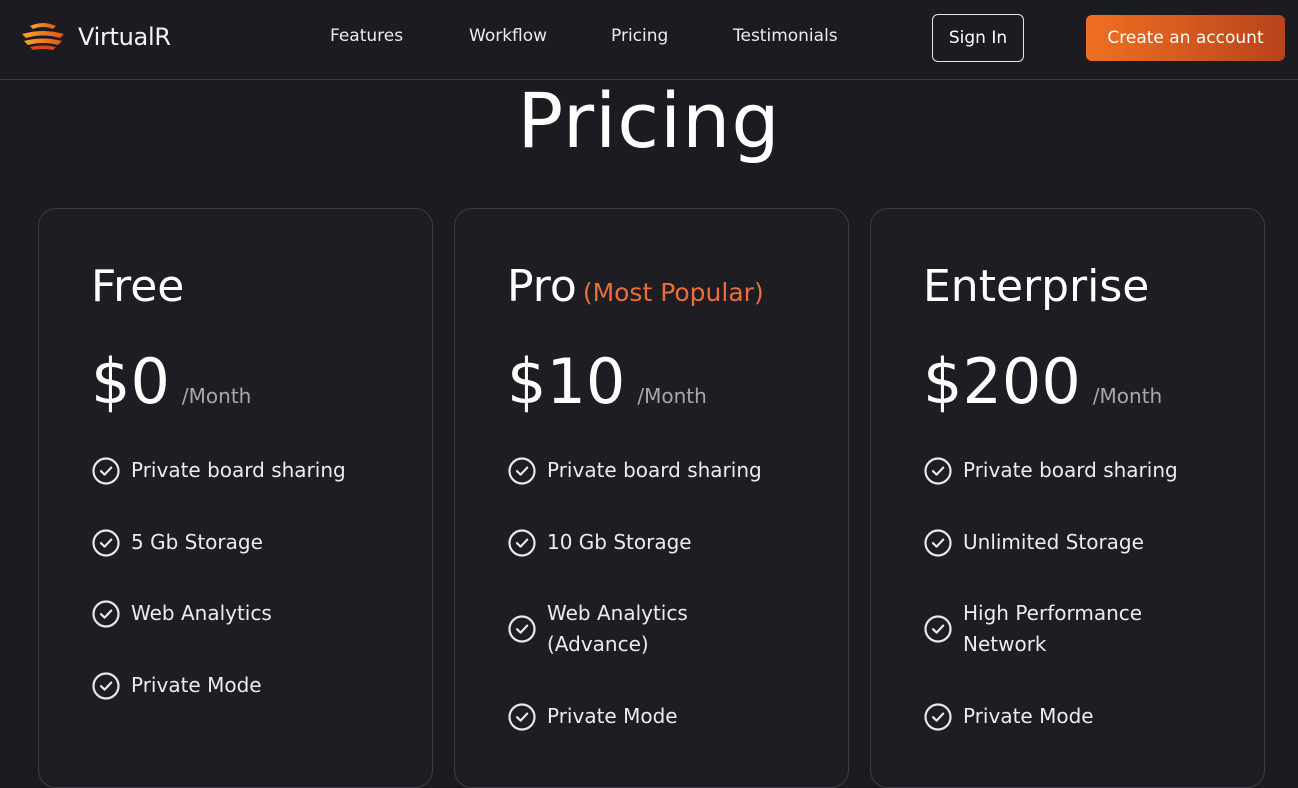 The width and height of the screenshot is (1298, 788). I want to click on plan-price: $10, so click(566, 381).